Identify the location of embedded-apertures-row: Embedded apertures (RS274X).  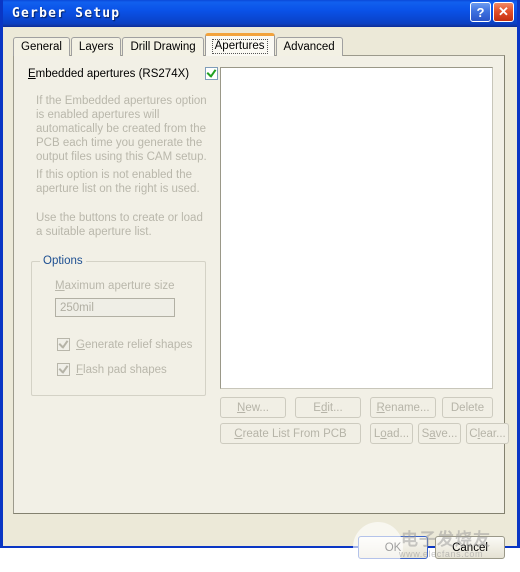
(123, 73).